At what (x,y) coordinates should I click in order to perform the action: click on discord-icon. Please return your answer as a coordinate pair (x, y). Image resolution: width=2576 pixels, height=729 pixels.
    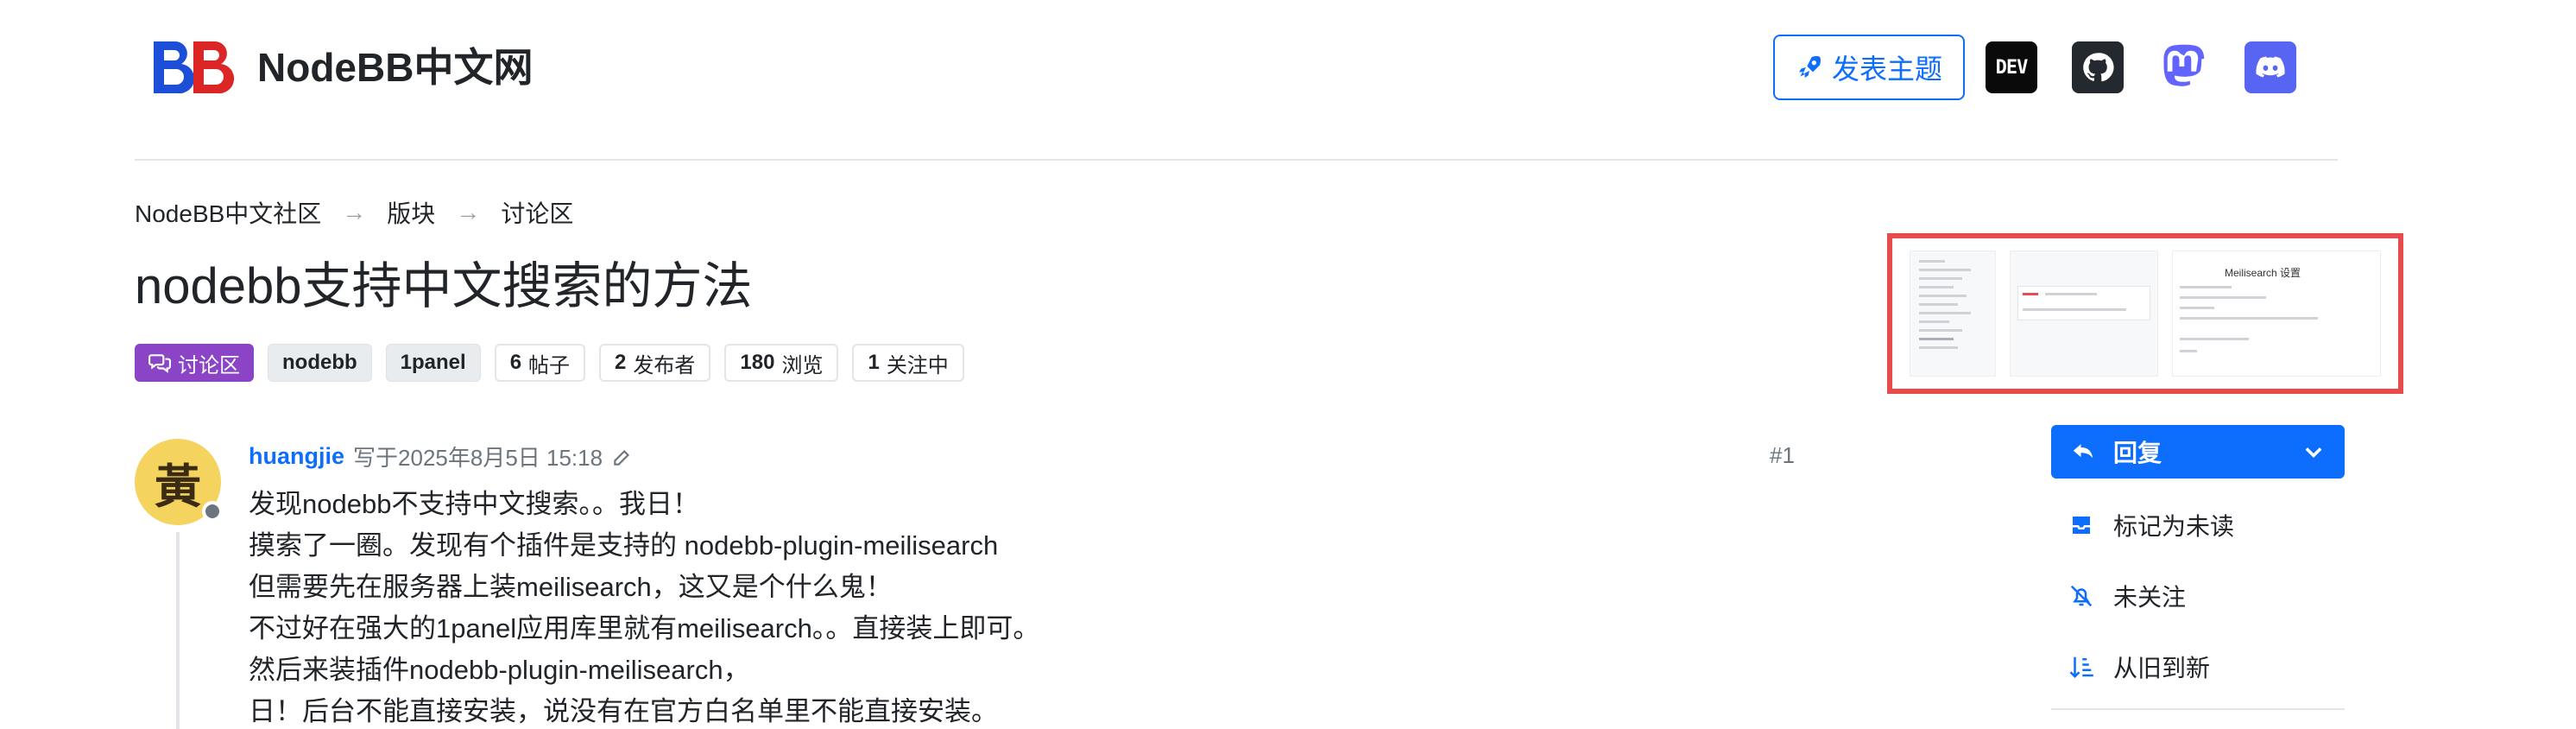
    Looking at the image, I should click on (2270, 67).